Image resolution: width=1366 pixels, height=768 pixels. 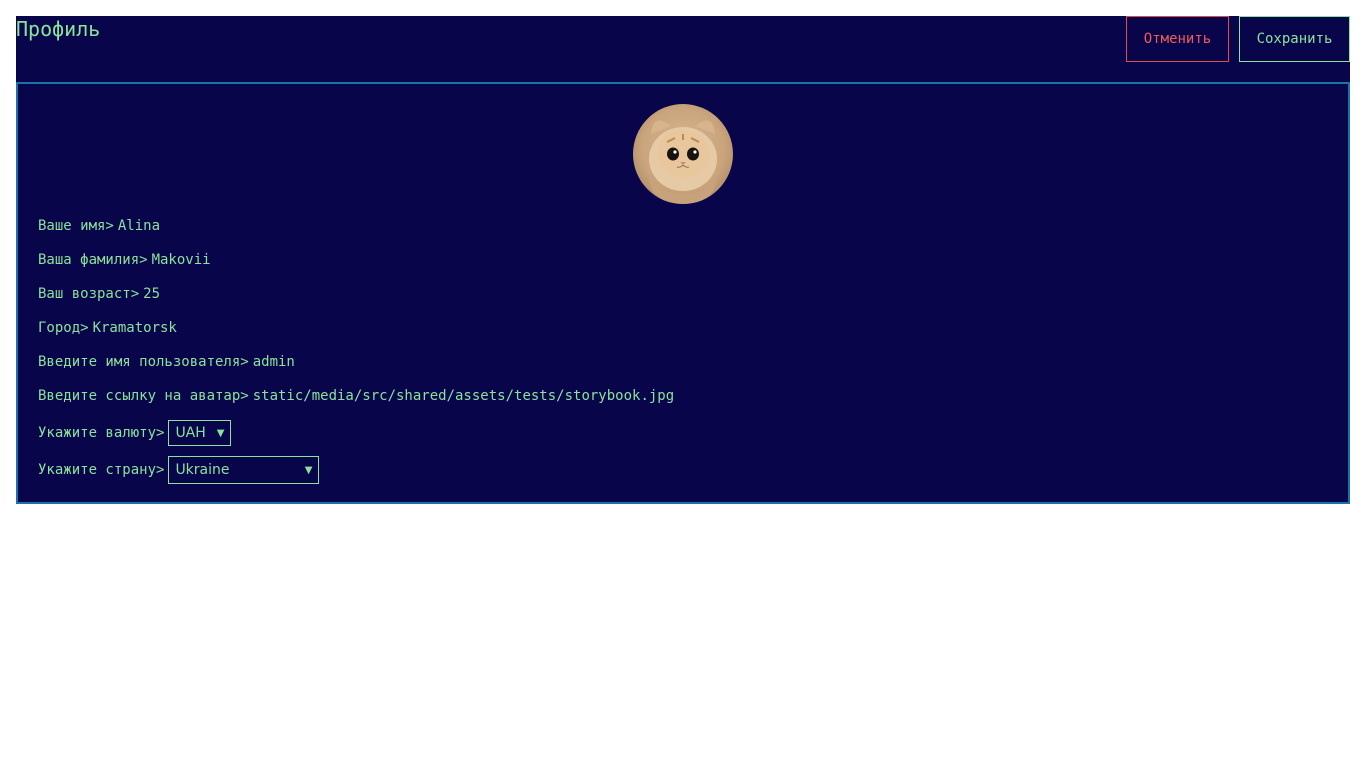 I want to click on age-input: 25, so click(x=151, y=294).